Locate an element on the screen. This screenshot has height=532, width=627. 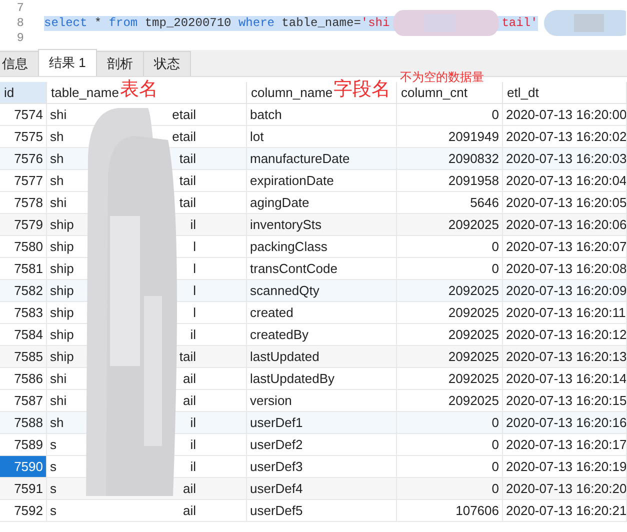
table-cell: 2020-07-13 16:20:07 is located at coordinates (565, 247).